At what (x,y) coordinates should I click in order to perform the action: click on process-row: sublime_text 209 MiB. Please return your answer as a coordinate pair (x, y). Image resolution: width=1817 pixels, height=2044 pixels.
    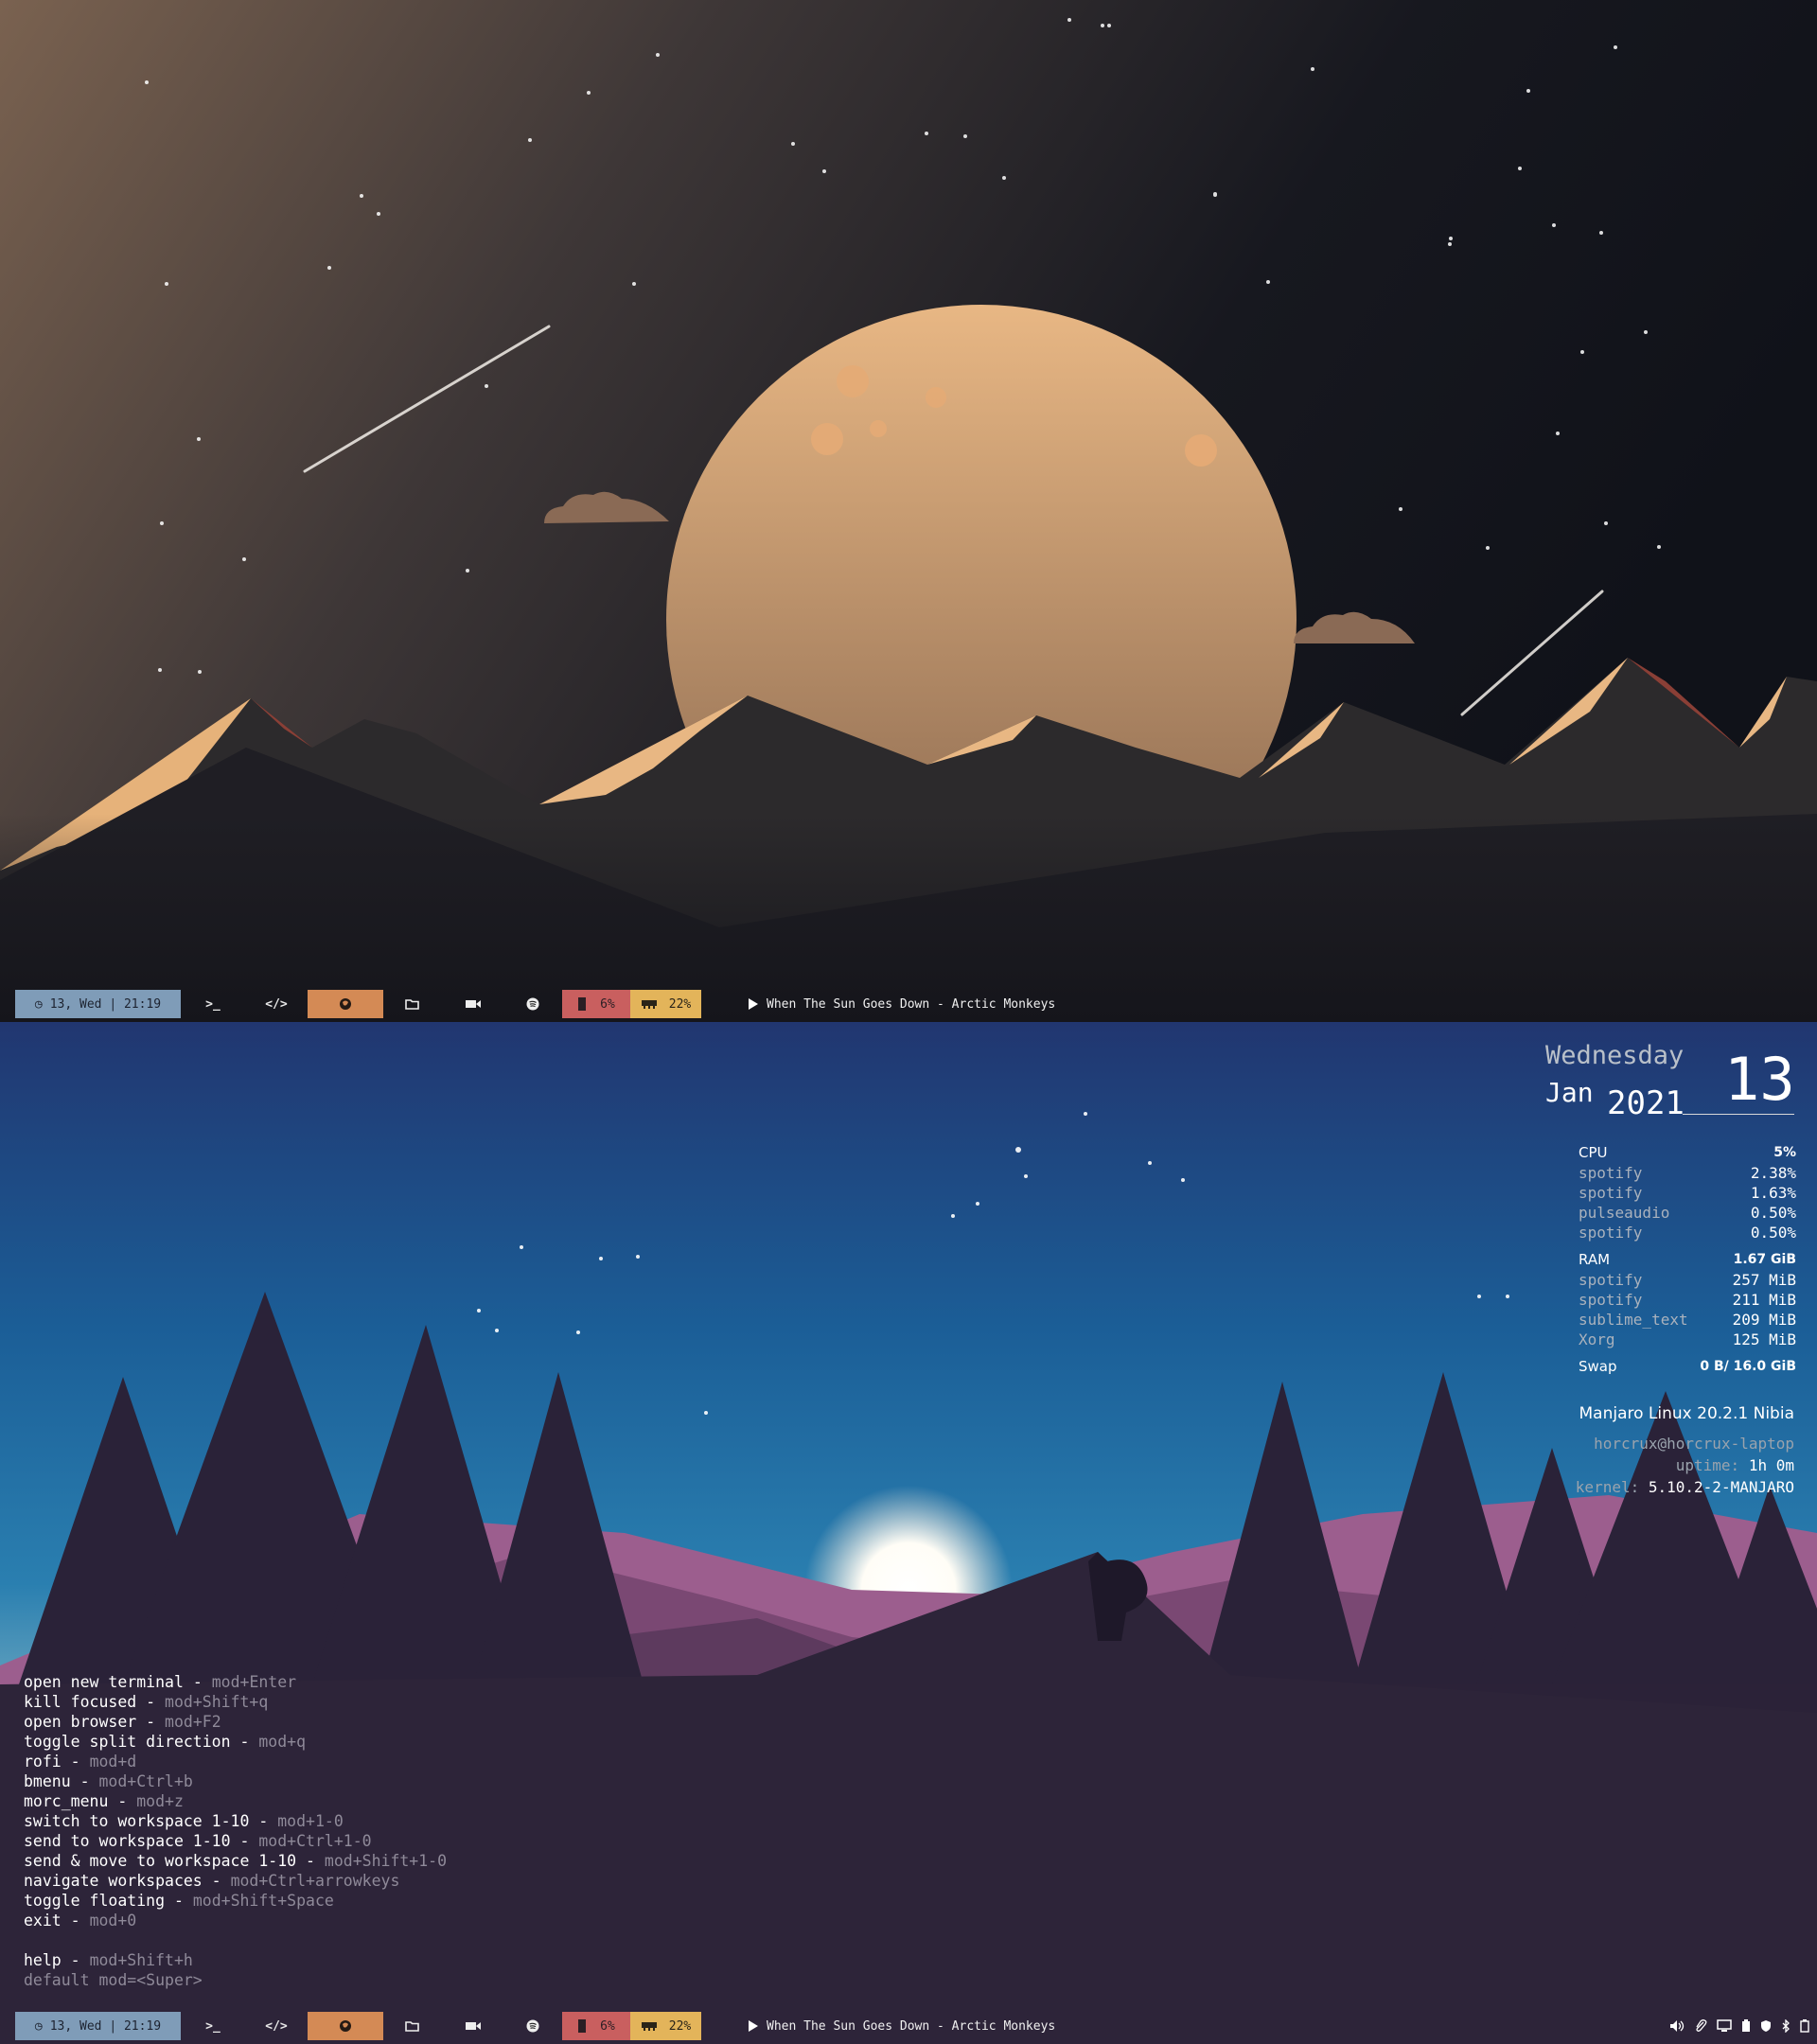
    Looking at the image, I should click on (1687, 1320).